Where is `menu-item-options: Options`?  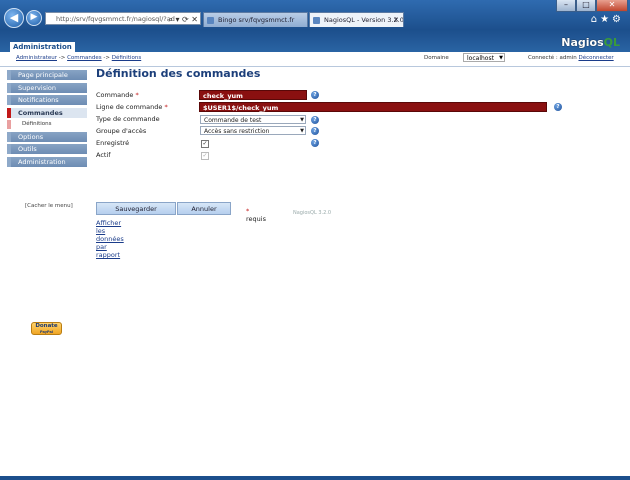
menu-item-options: Options is located at coordinates (47, 136).